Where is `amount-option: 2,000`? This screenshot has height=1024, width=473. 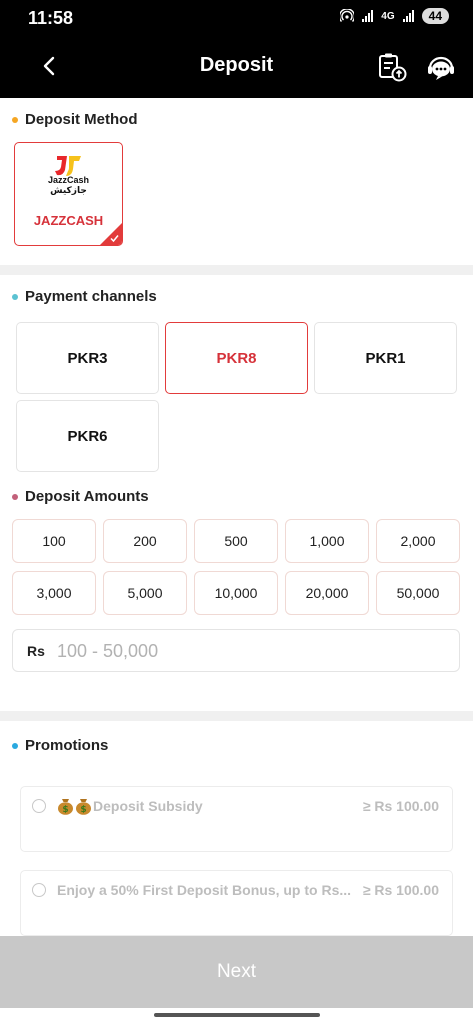 amount-option: 2,000 is located at coordinates (418, 541).